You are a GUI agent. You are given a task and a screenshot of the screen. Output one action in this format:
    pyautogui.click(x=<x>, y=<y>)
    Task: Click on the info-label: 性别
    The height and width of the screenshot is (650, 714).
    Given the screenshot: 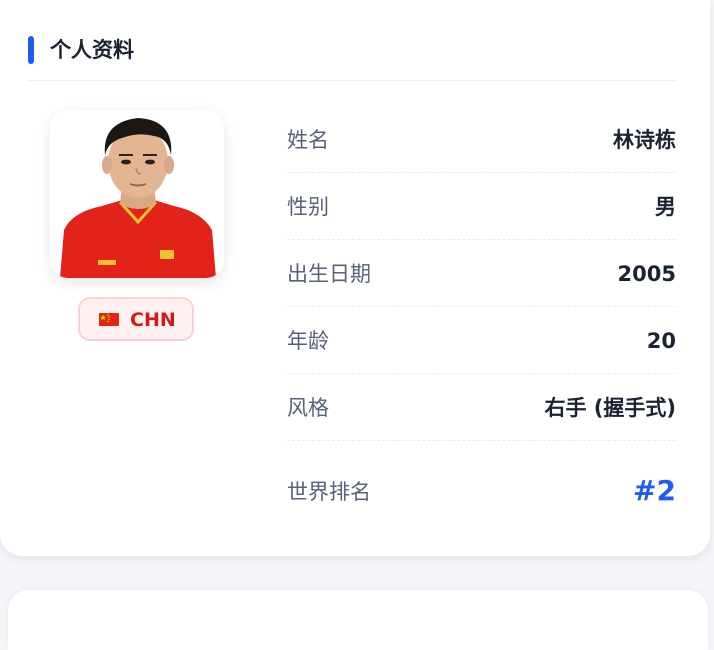 What is the action you would take?
    pyautogui.click(x=308, y=207)
    